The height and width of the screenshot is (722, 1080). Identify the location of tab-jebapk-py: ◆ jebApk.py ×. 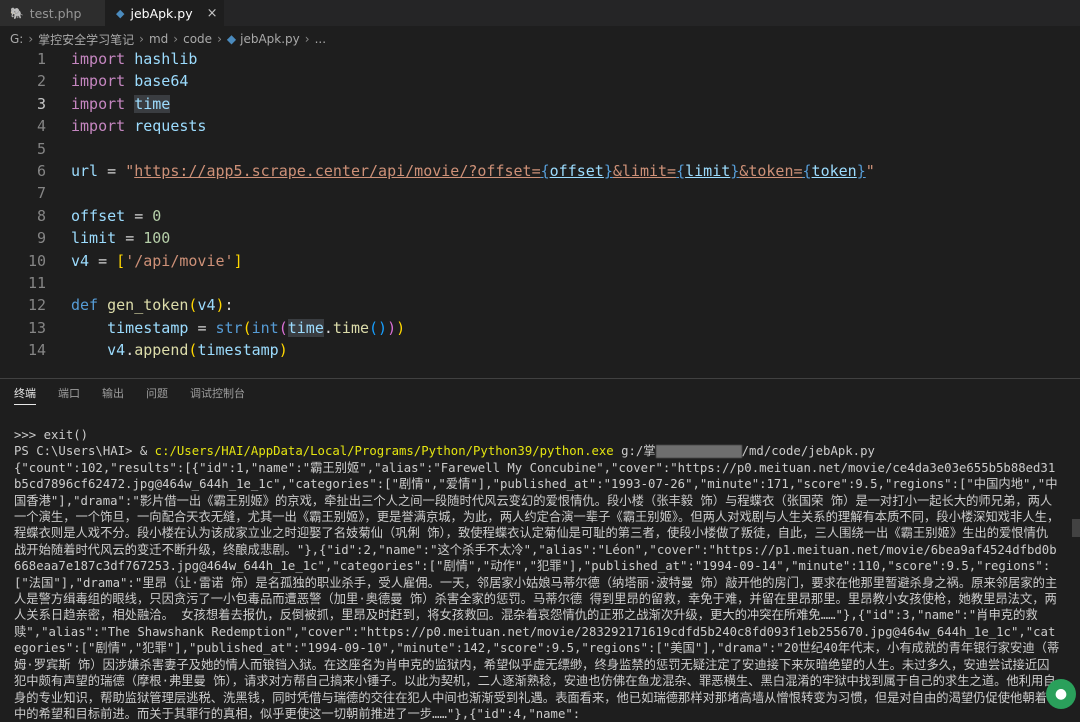
(165, 13).